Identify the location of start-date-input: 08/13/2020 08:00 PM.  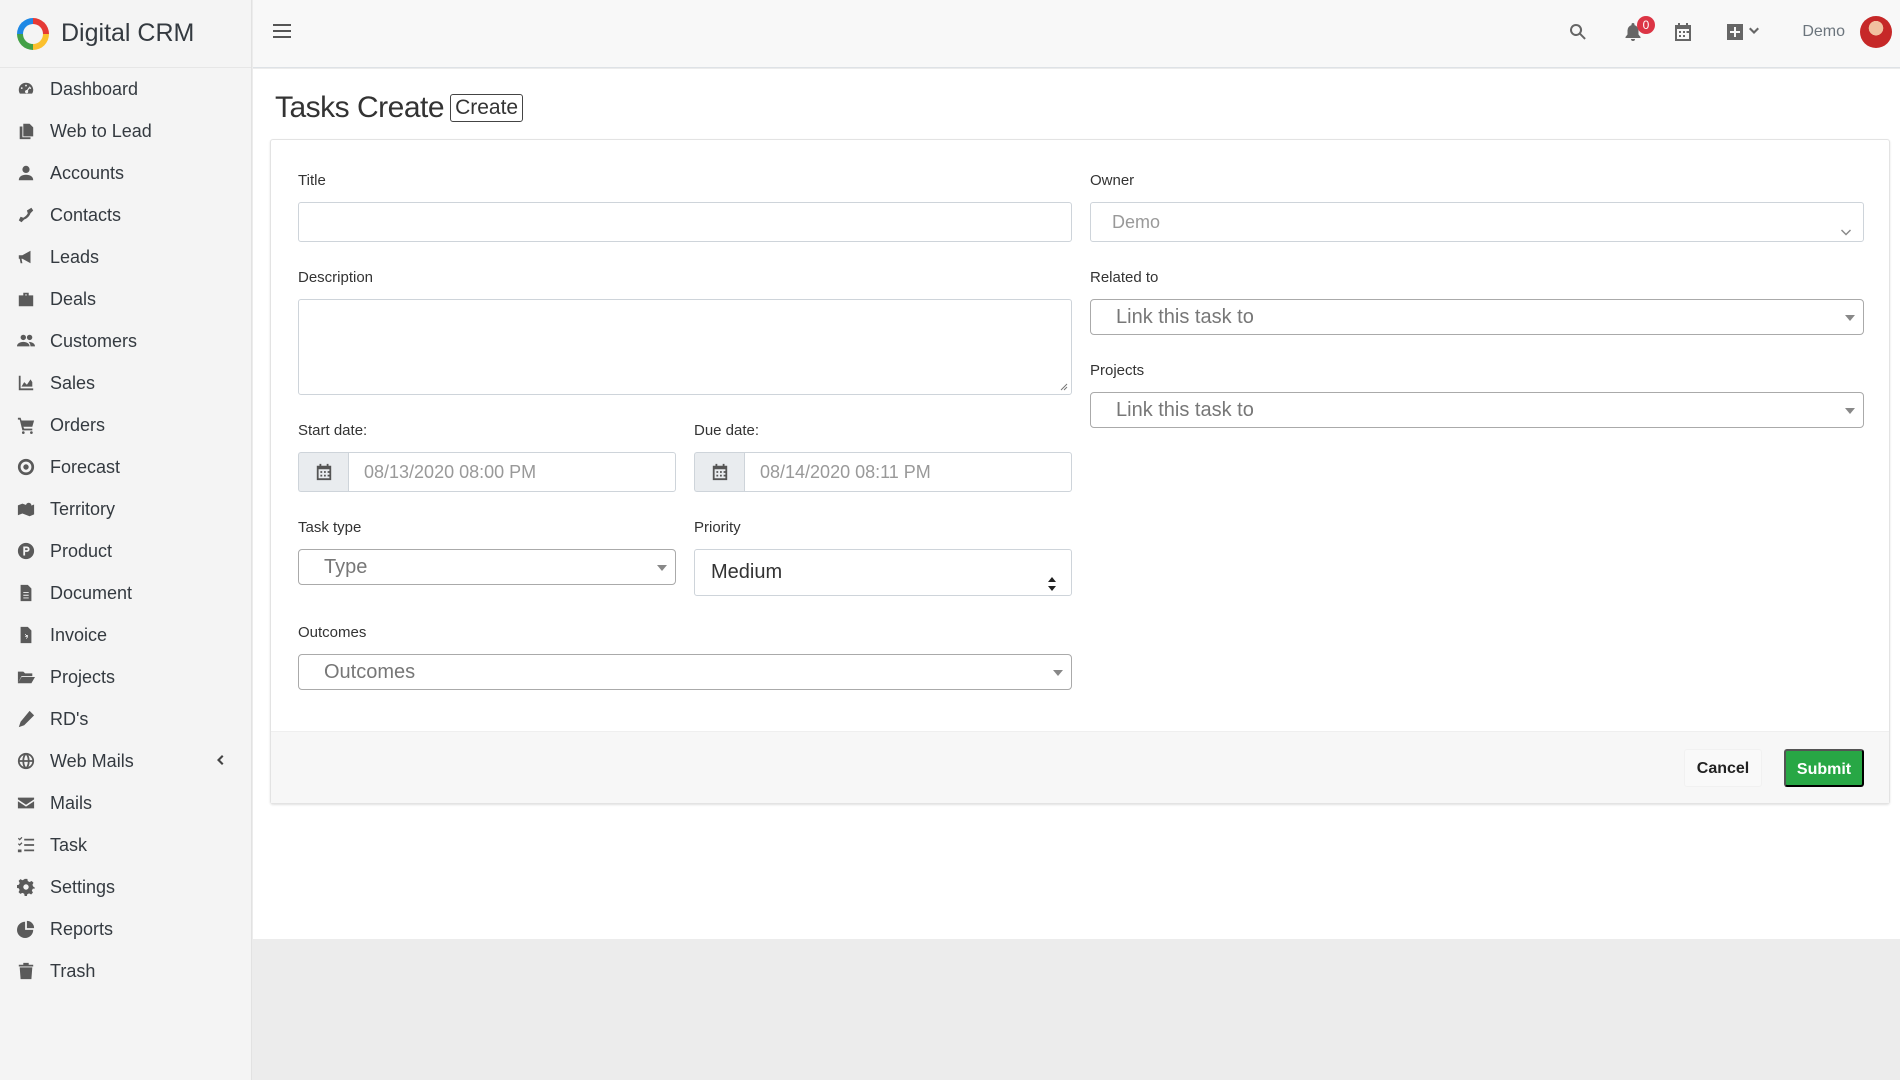
(512, 472).